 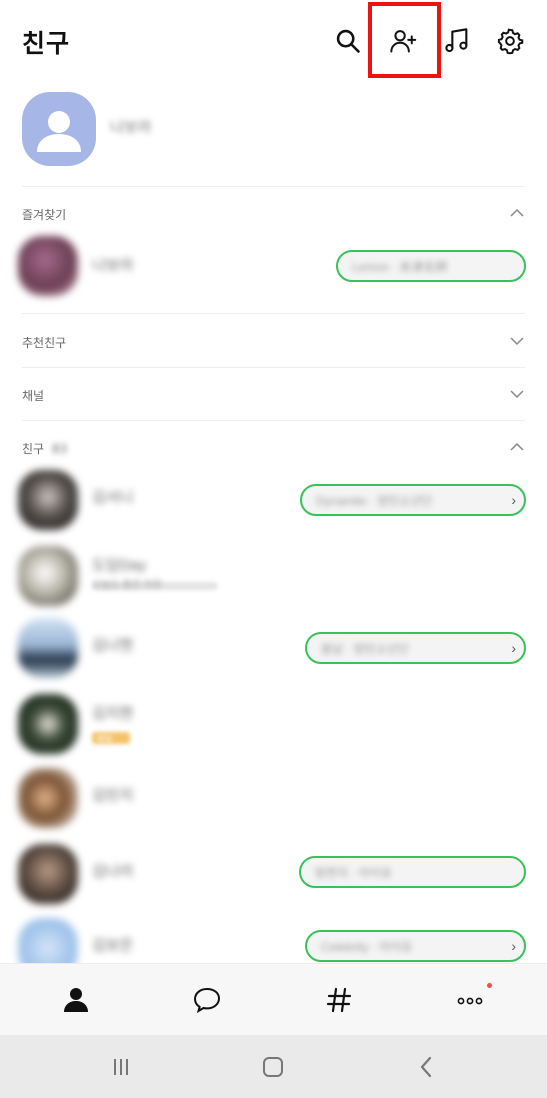 I want to click on friend-name: 나보라, so click(x=113, y=265).